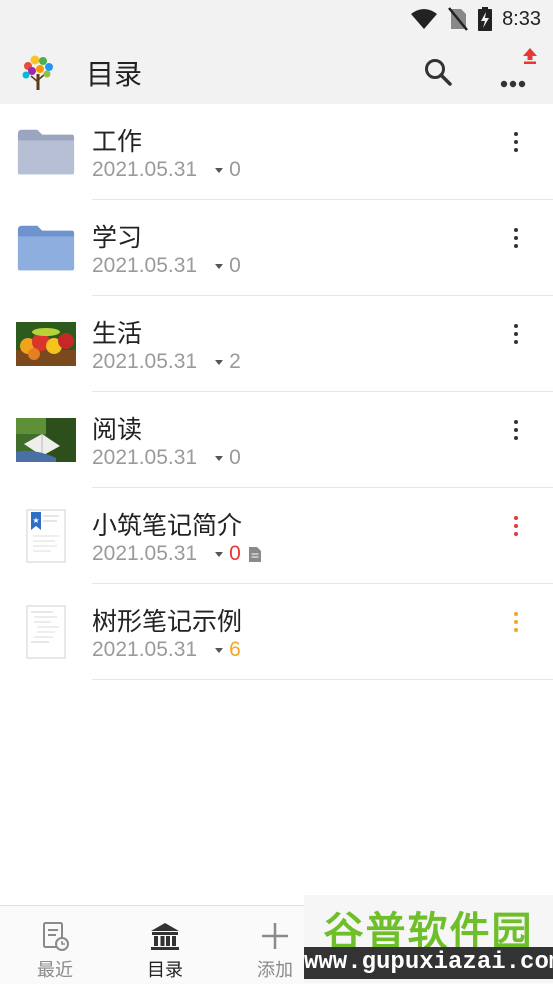 The height and width of the screenshot is (984, 553). What do you see at coordinates (428, 932) in the screenshot?
I see `watermark-title: 谷普软件园` at bounding box center [428, 932].